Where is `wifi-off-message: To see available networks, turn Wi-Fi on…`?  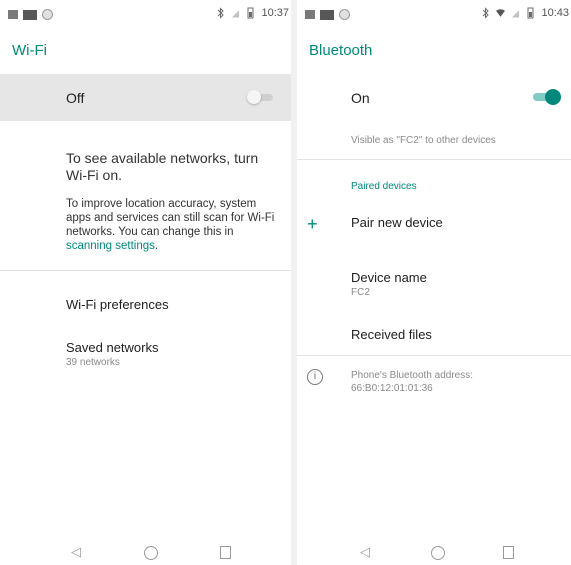 wifi-off-message: To see available networks, turn Wi-Fi on… is located at coordinates (162, 166).